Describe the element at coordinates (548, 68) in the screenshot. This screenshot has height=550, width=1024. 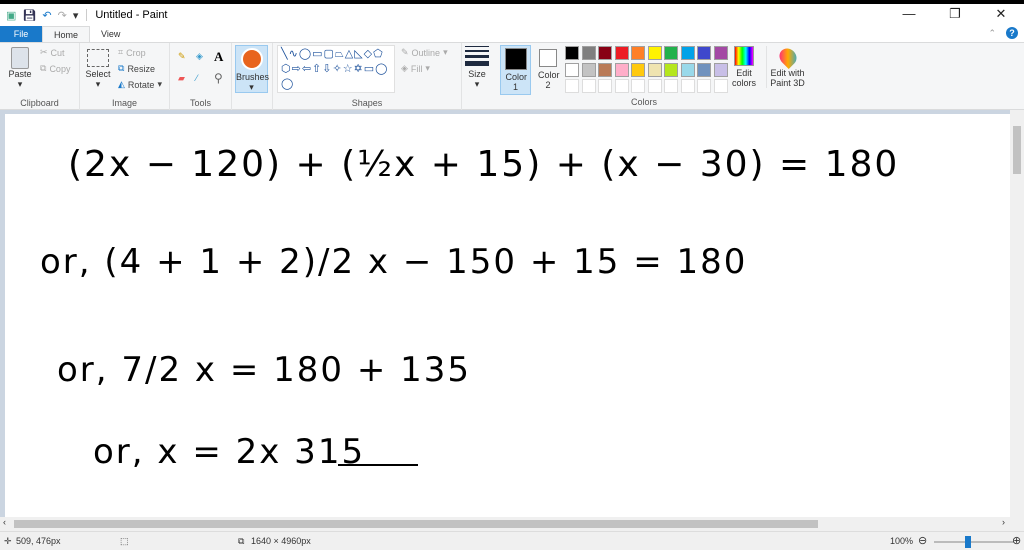
I see `color2-button: Color 2` at that location.